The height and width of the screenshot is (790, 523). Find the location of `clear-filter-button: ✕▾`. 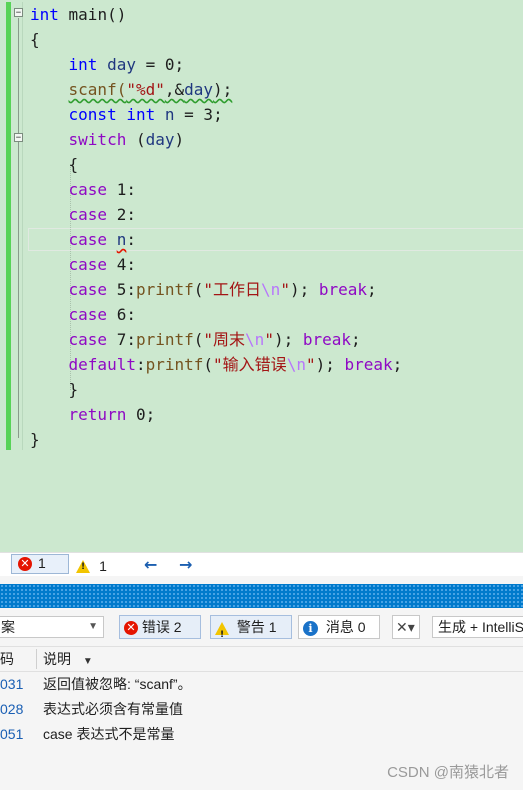

clear-filter-button: ✕▾ is located at coordinates (406, 627).